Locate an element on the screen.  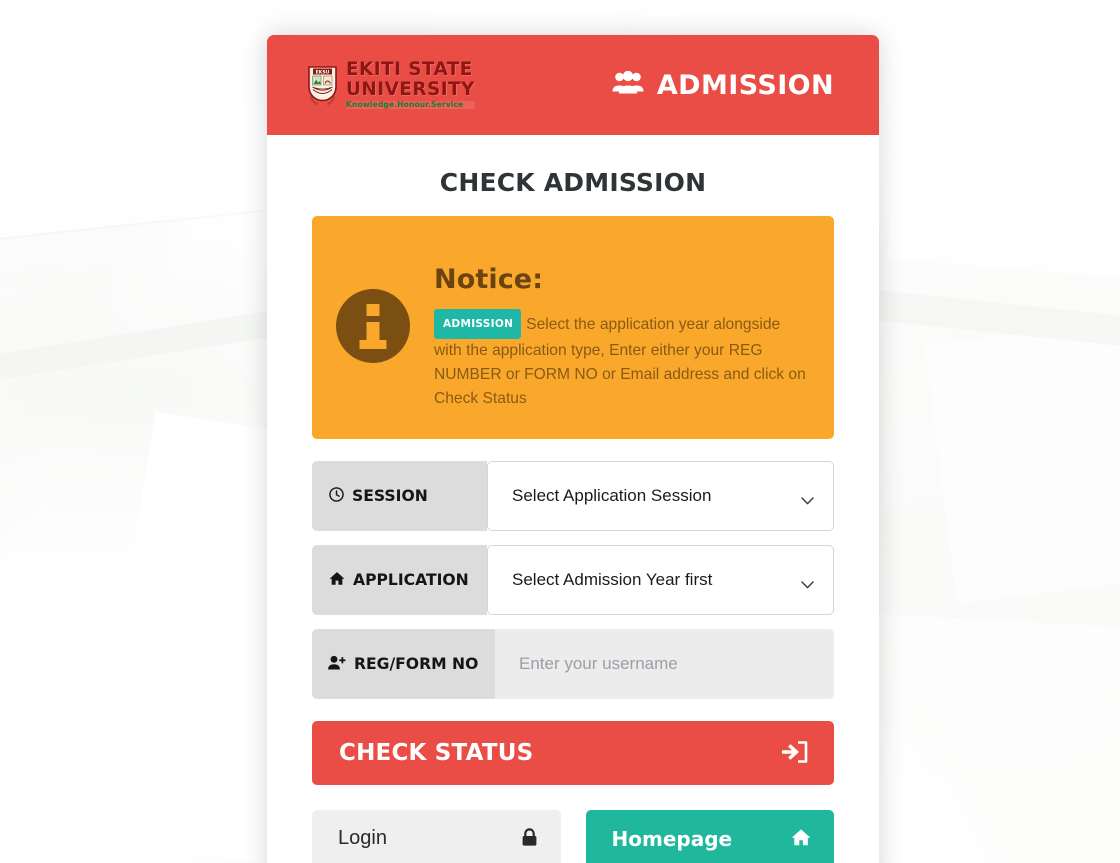
application-select-wrap: Select Admission Year first is located at coordinates (660, 580).